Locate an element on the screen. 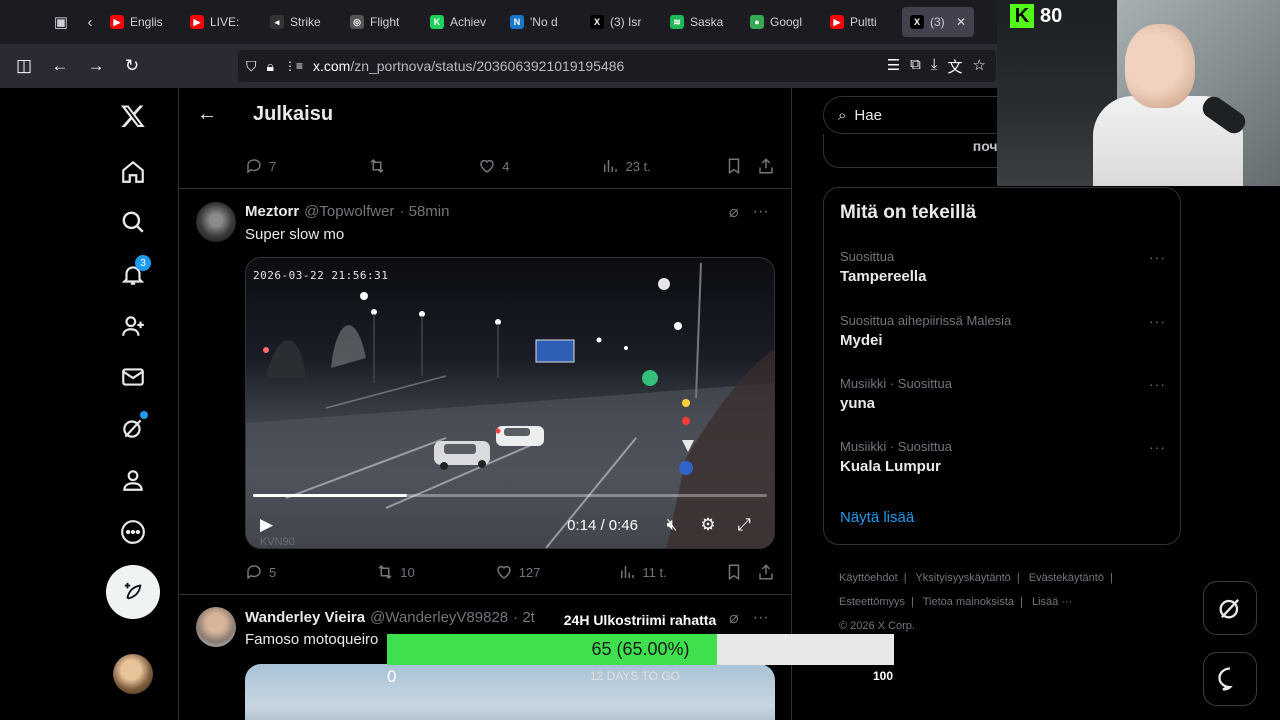  browser-tab: ▶ Englis is located at coordinates (141, 22).